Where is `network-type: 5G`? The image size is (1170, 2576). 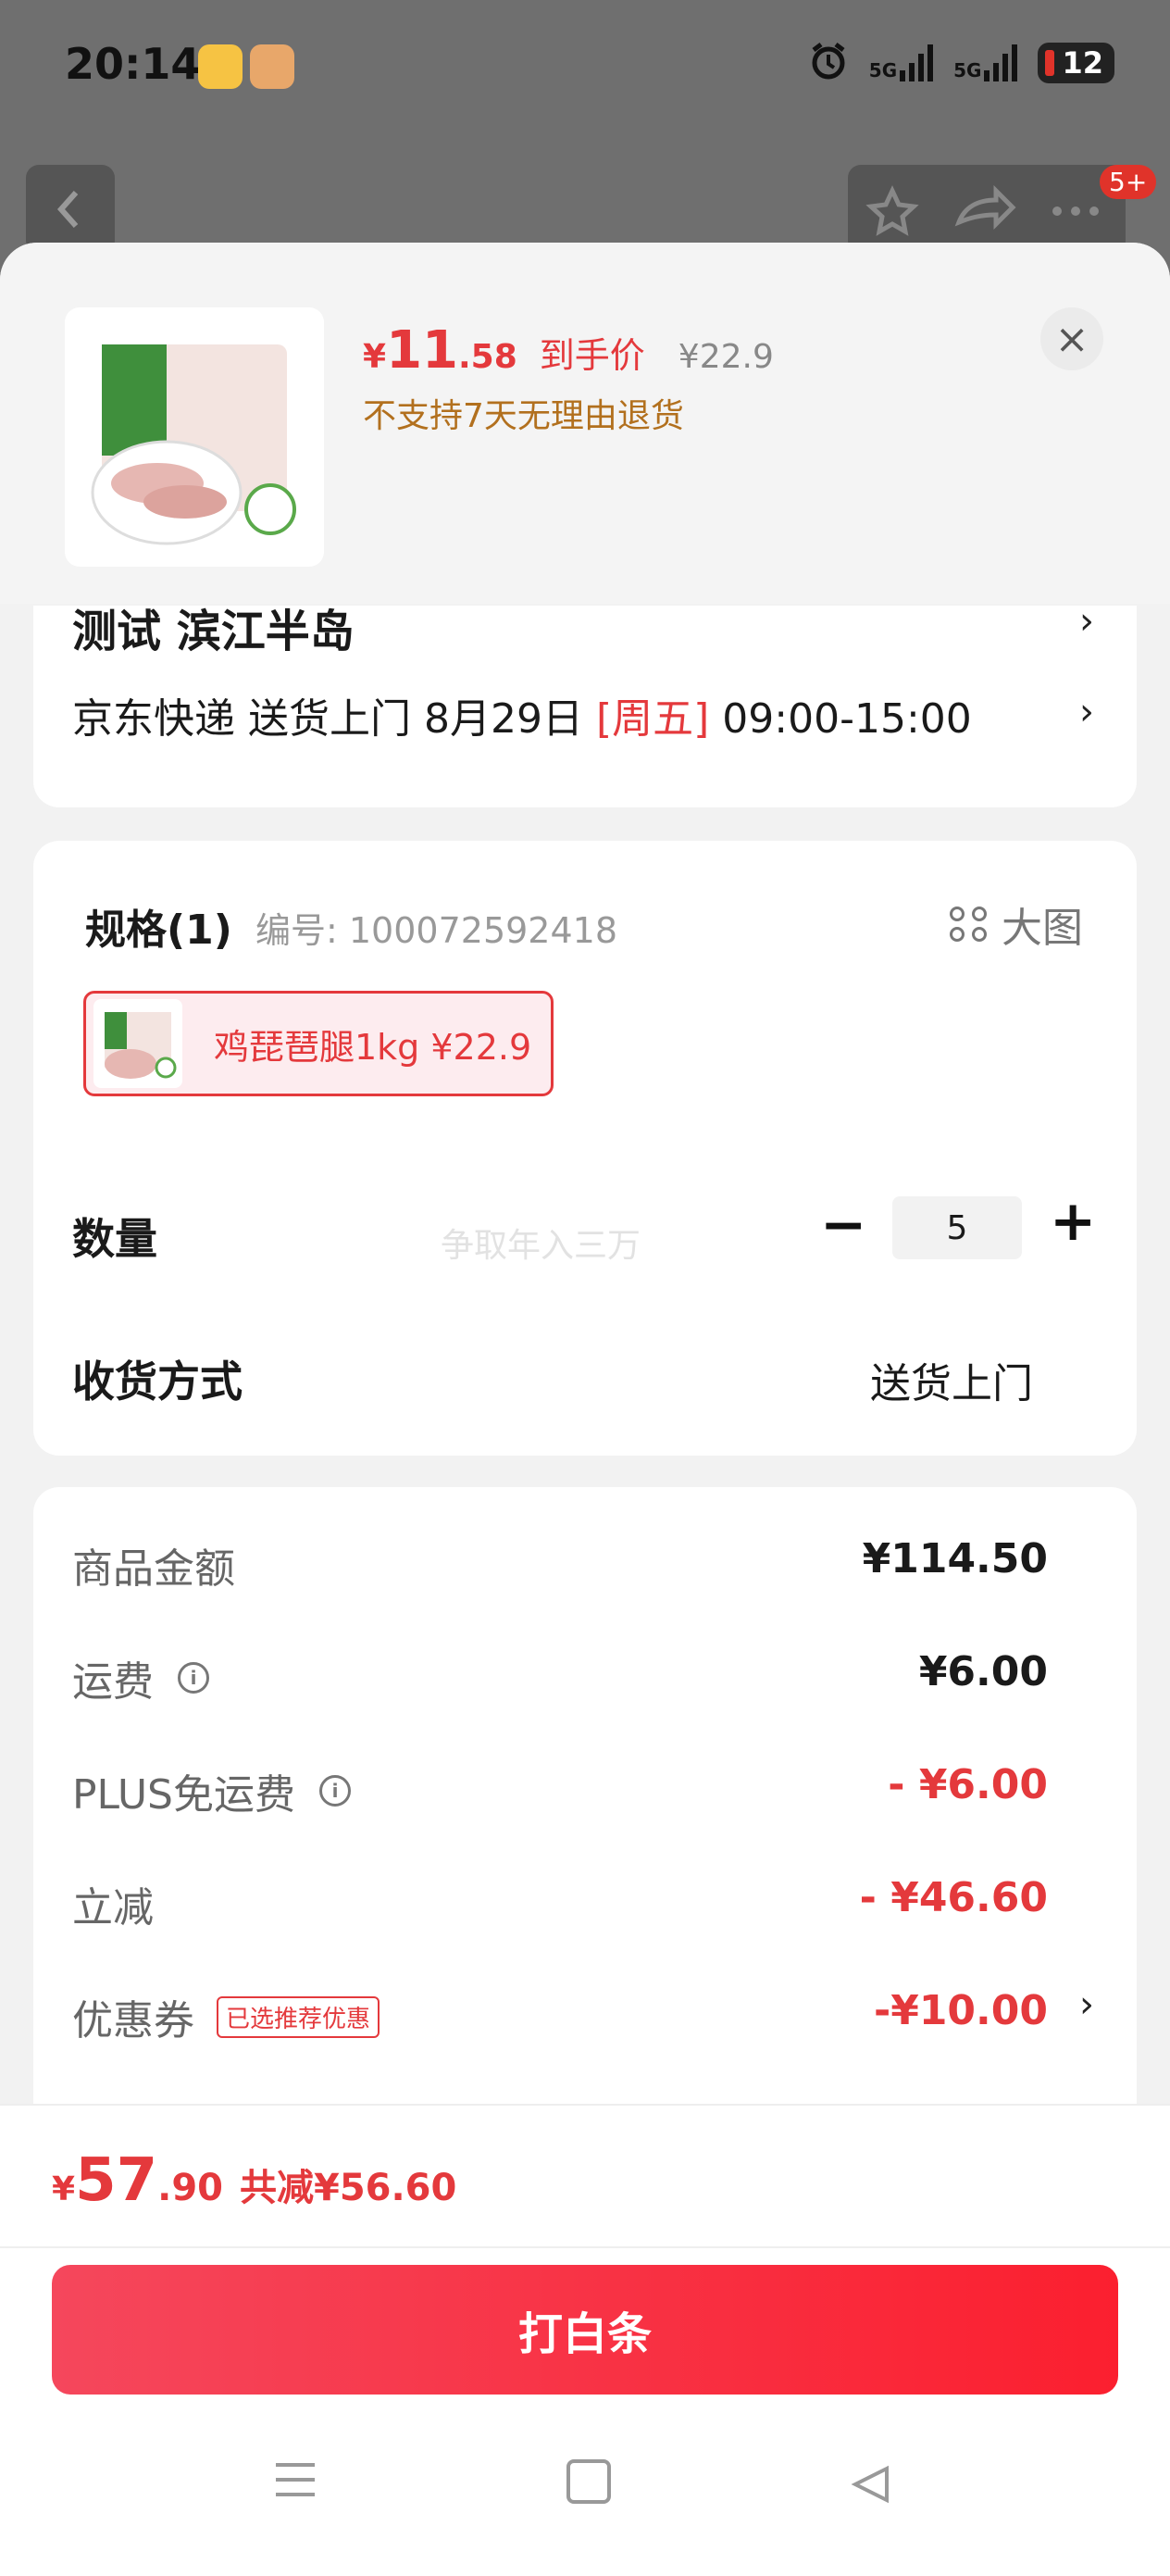
network-type: 5G is located at coordinates (883, 70).